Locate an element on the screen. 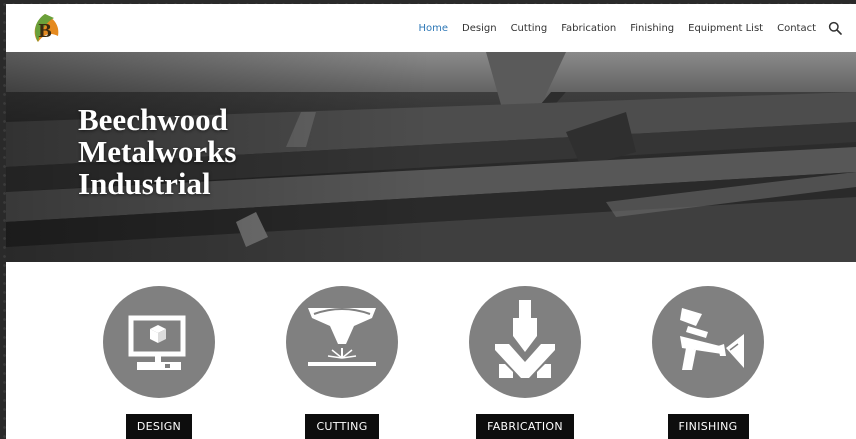 Image resolution: width=856 pixels, height=439 pixels. hero-title-line-2: Metalworks is located at coordinates (157, 151).